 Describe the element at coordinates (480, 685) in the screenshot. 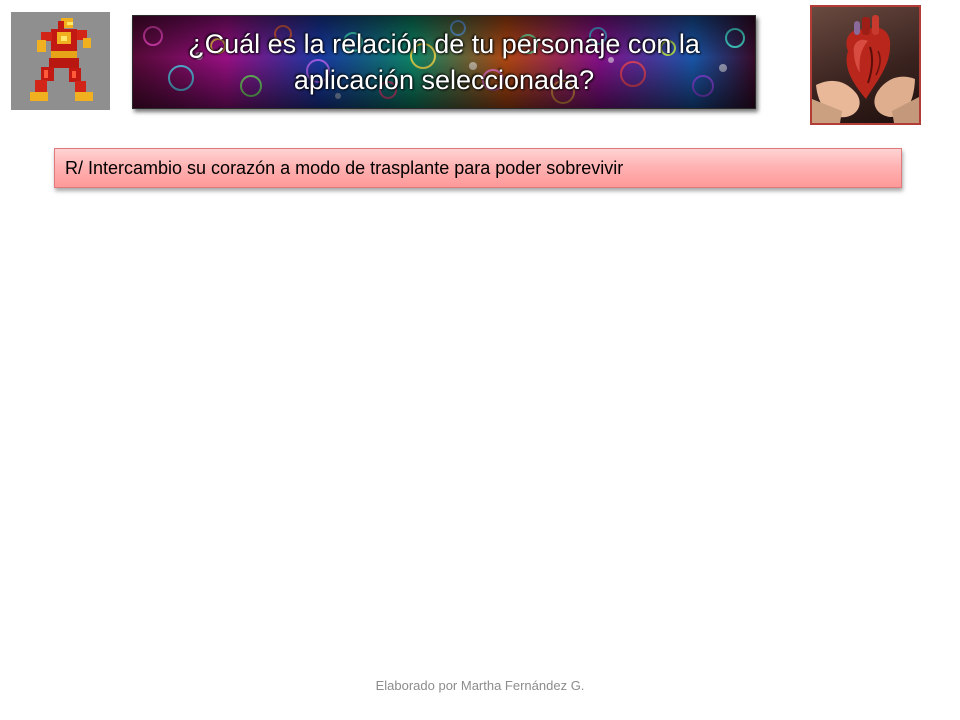

I see `footer-credit: Elaborado por Martha Fernández G.` at that location.